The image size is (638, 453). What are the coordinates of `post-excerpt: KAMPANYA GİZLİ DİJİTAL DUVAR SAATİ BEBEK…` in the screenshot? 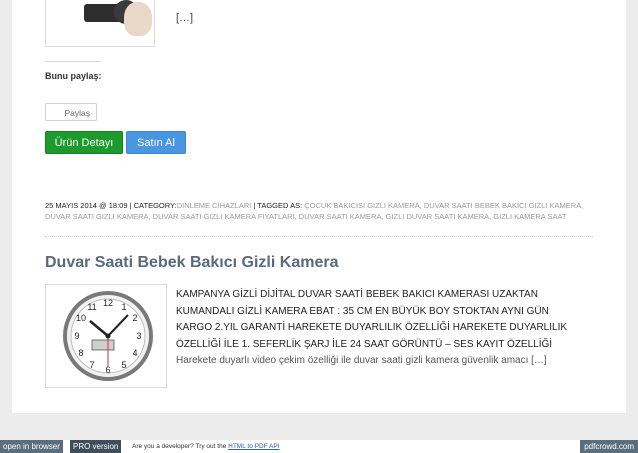 It's located at (386, 328).